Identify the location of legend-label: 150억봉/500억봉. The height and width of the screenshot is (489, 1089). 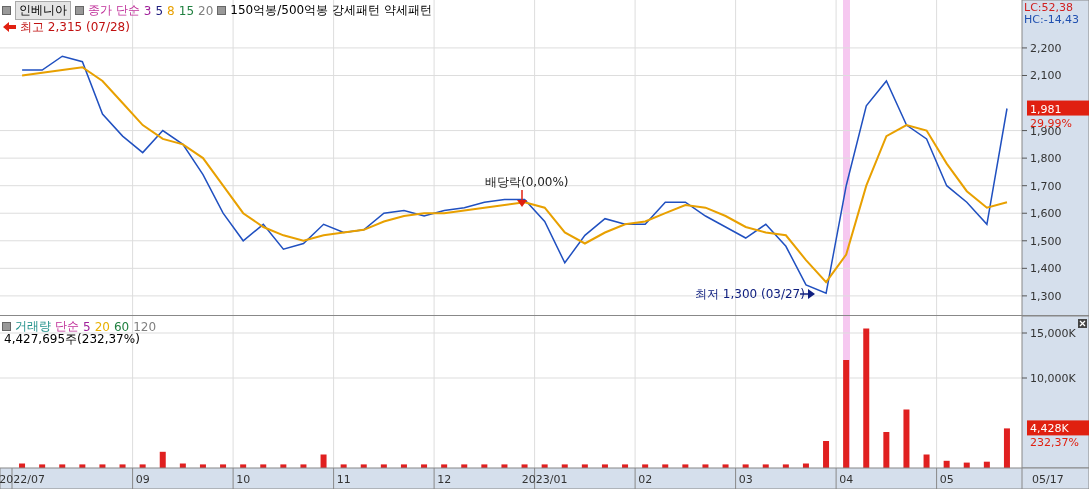
(279, 10).